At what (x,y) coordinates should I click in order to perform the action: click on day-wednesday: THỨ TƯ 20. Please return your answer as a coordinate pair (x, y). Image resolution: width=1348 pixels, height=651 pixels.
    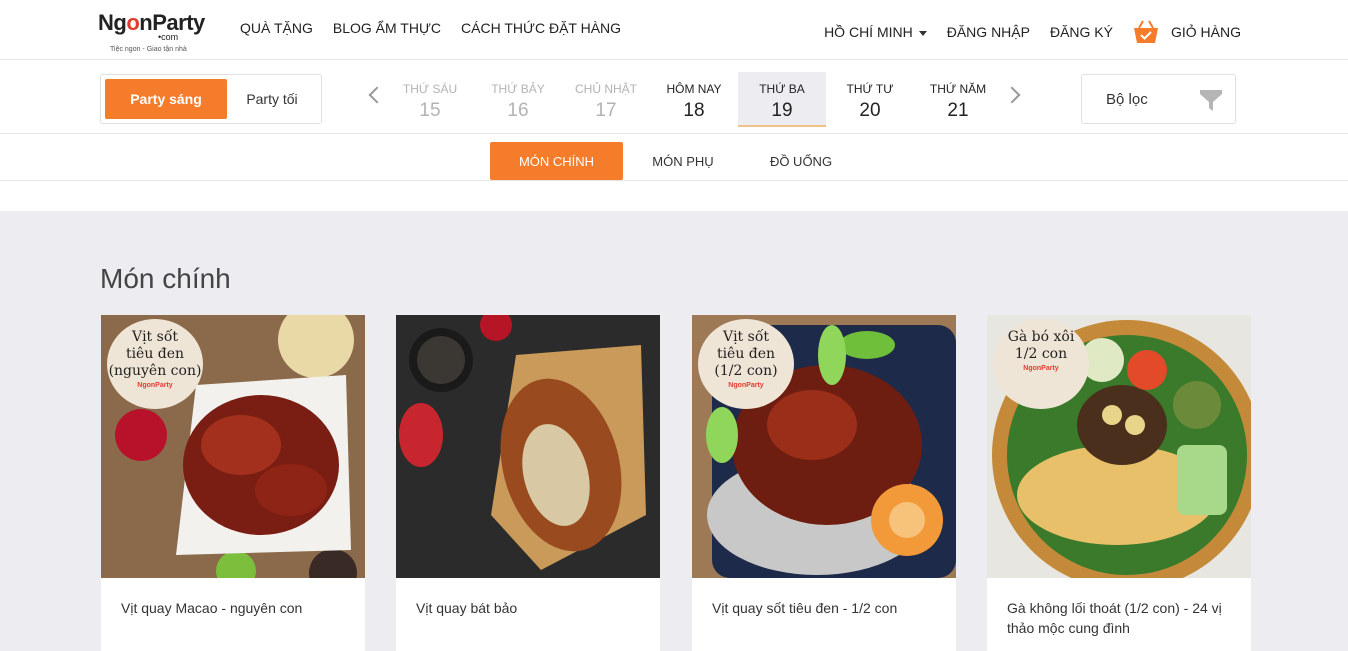
    Looking at the image, I should click on (870, 99).